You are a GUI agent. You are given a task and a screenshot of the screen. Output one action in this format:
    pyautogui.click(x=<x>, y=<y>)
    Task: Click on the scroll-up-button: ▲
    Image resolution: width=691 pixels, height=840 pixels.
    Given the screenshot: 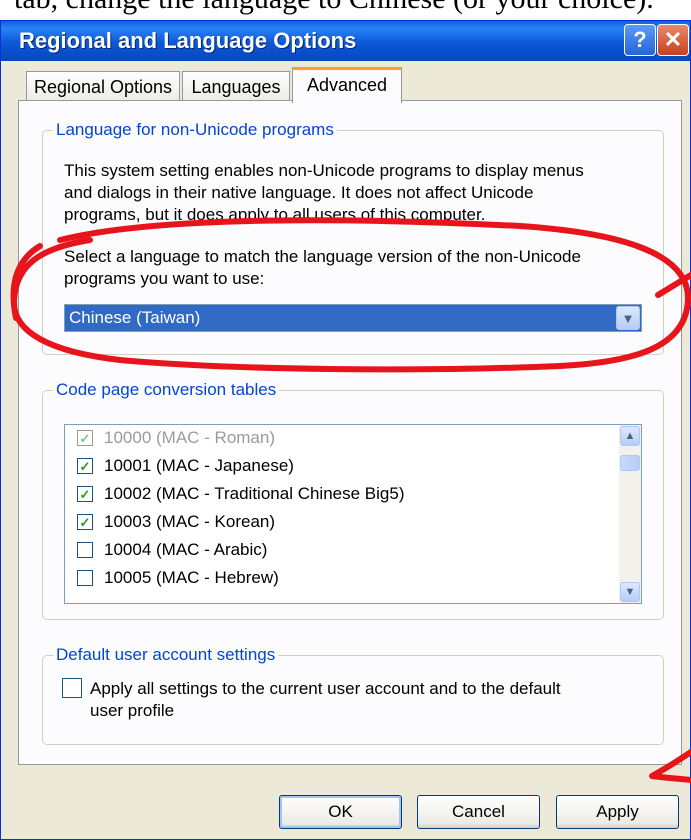 What is the action you would take?
    pyautogui.click(x=630, y=436)
    